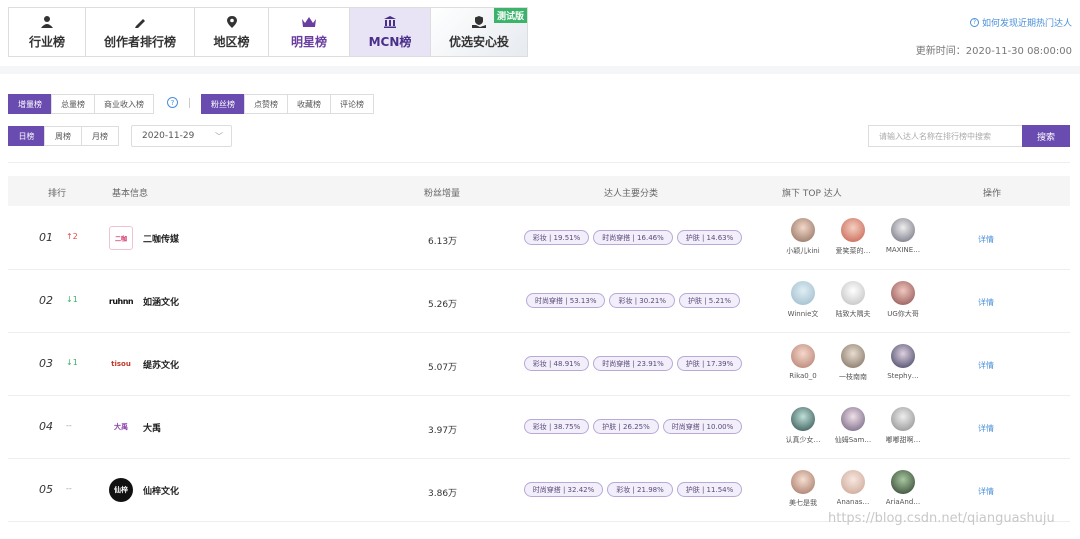  Describe the element at coordinates (46, 42) in the screenshot. I see `tab-label: 行业榜` at that location.